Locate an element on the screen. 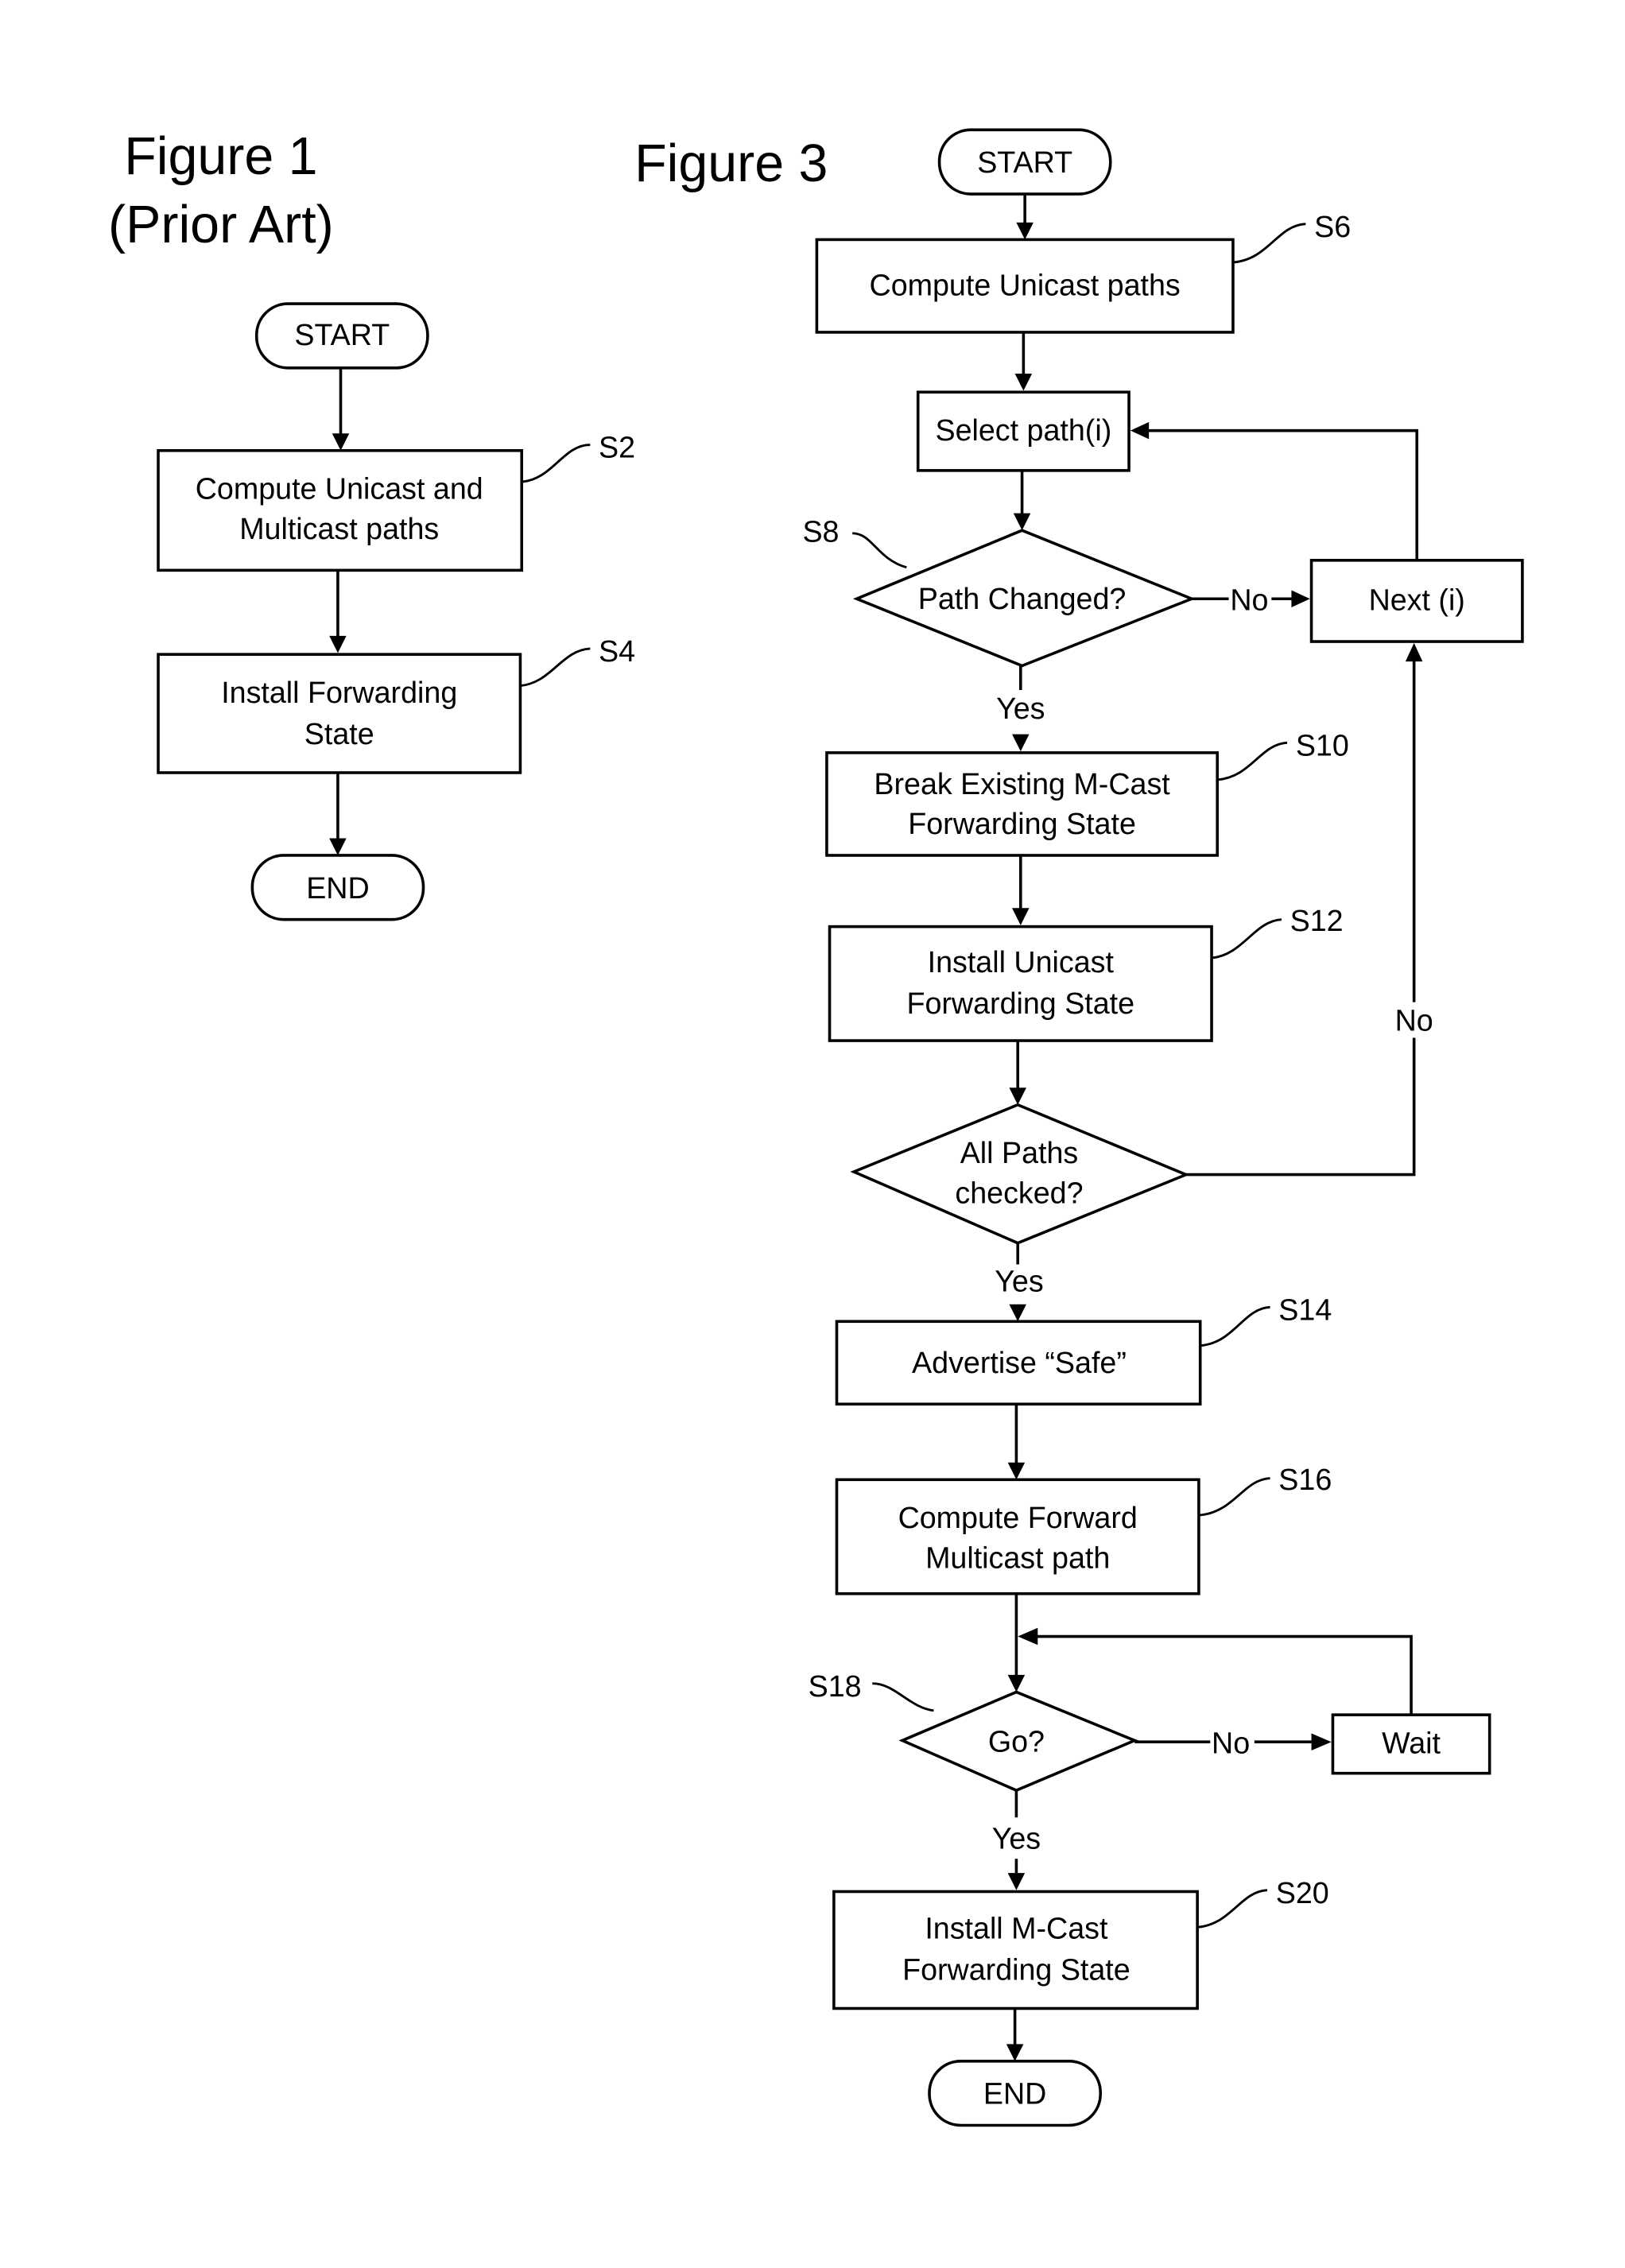 This screenshot has height=2268, width=1625. fig3-s10-line2: Forwarding State is located at coordinates (1022, 823).